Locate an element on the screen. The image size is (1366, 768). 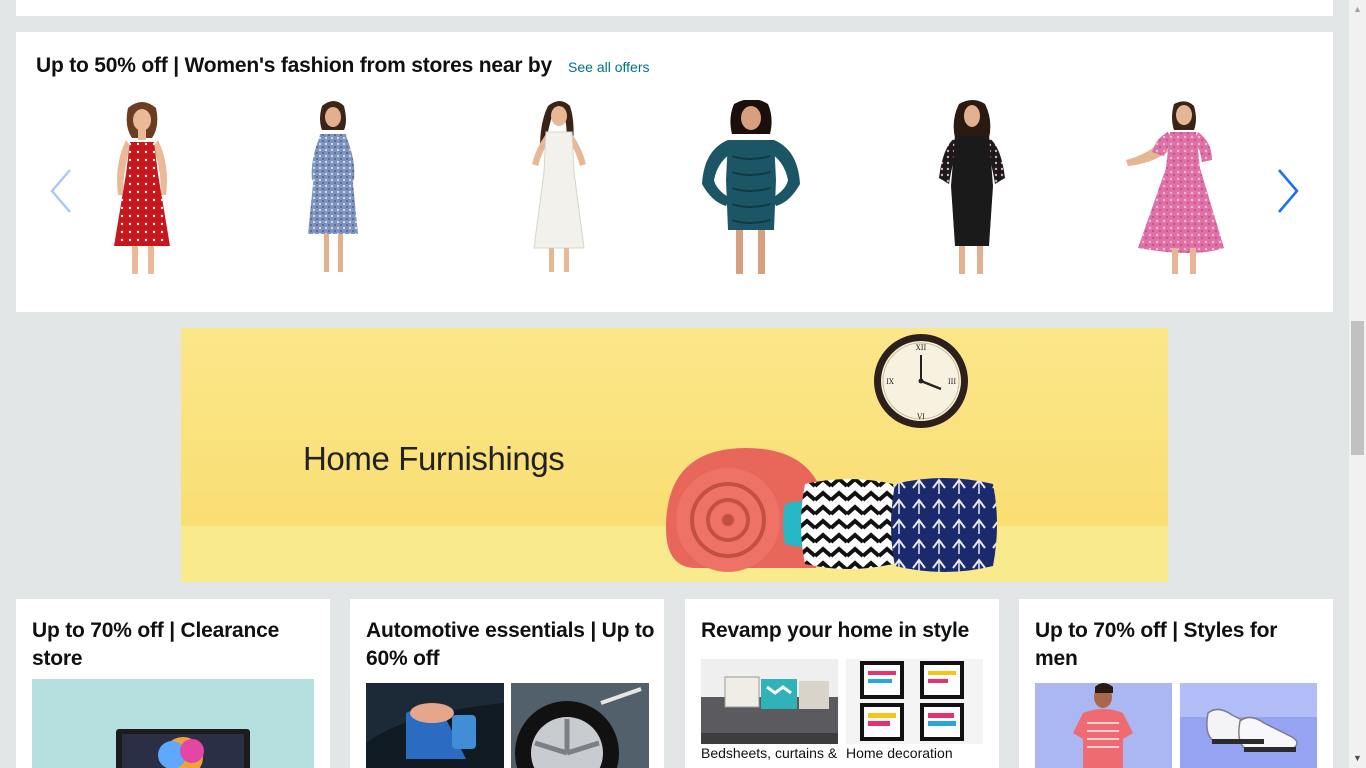
mens-tshirt-image is located at coordinates (1103, 725).